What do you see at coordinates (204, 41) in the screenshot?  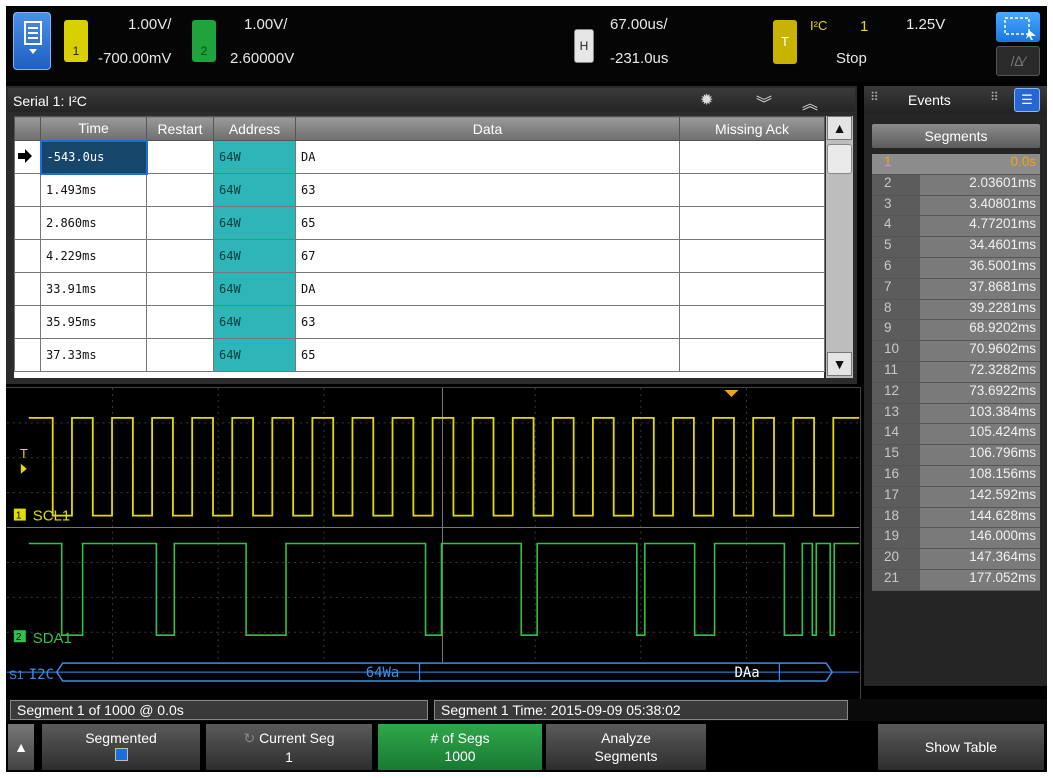 I see `channel-2-badge: 2` at bounding box center [204, 41].